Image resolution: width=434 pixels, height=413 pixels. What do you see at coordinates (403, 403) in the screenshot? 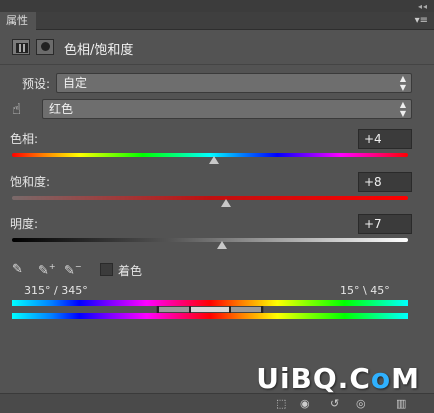
I see `delete-icon: ▥` at bounding box center [403, 403].